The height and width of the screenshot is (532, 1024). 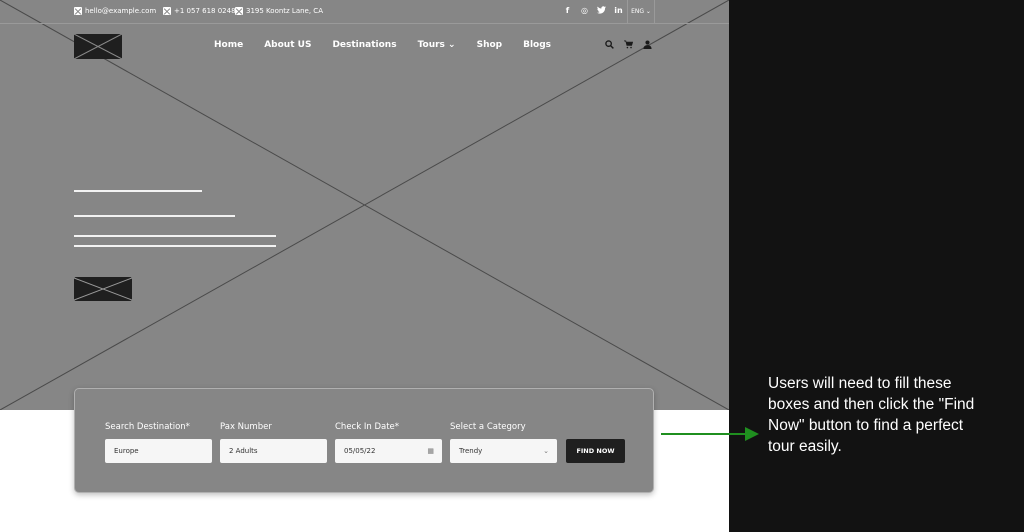 I want to click on logo-placeholder, so click(x=98, y=46).